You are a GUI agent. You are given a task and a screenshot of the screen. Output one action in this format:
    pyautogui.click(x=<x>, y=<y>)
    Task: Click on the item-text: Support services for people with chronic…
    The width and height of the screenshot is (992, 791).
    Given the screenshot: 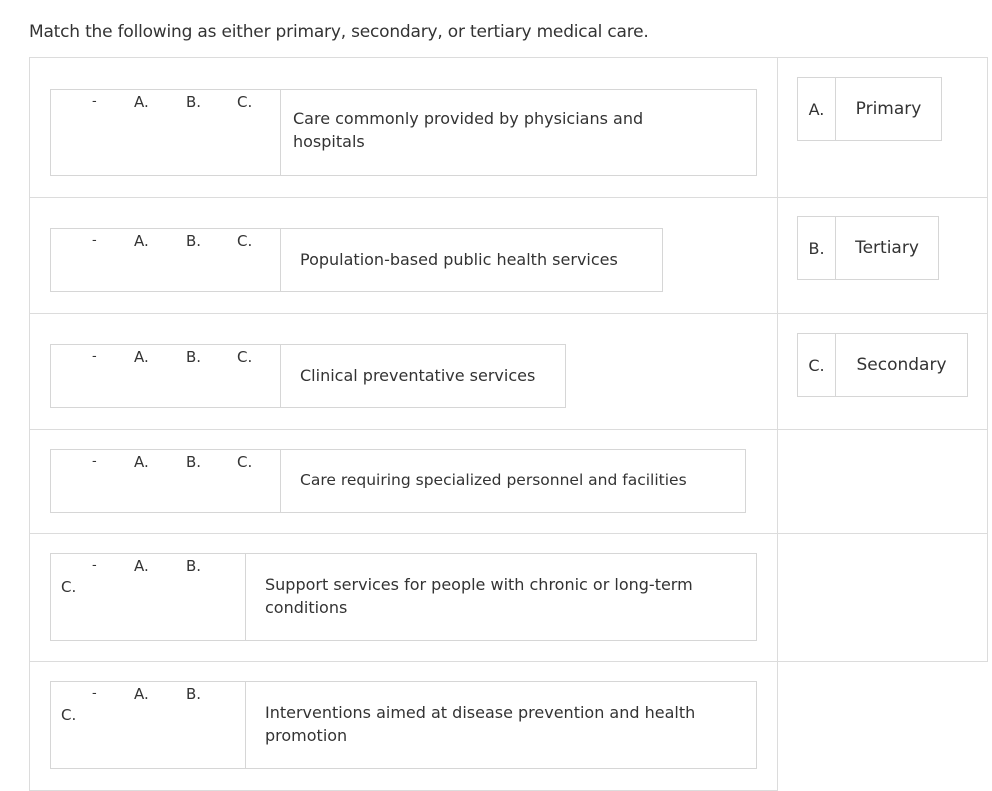 What is the action you would take?
    pyautogui.click(x=479, y=596)
    